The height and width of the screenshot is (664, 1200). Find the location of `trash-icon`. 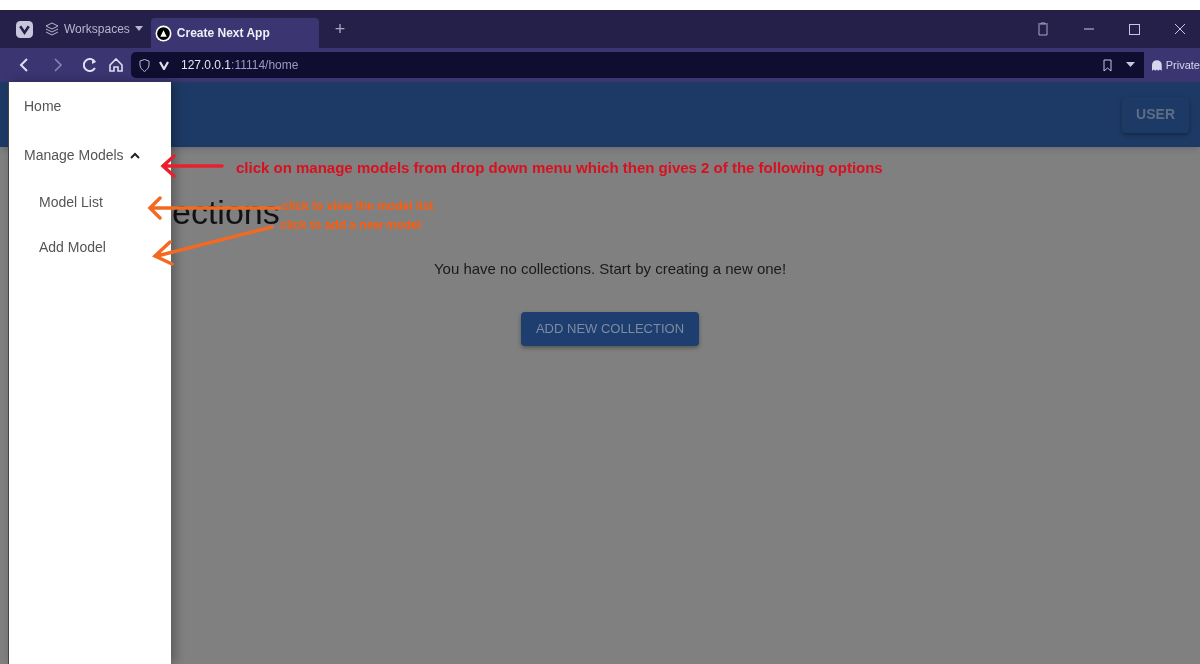

trash-icon is located at coordinates (1043, 29).